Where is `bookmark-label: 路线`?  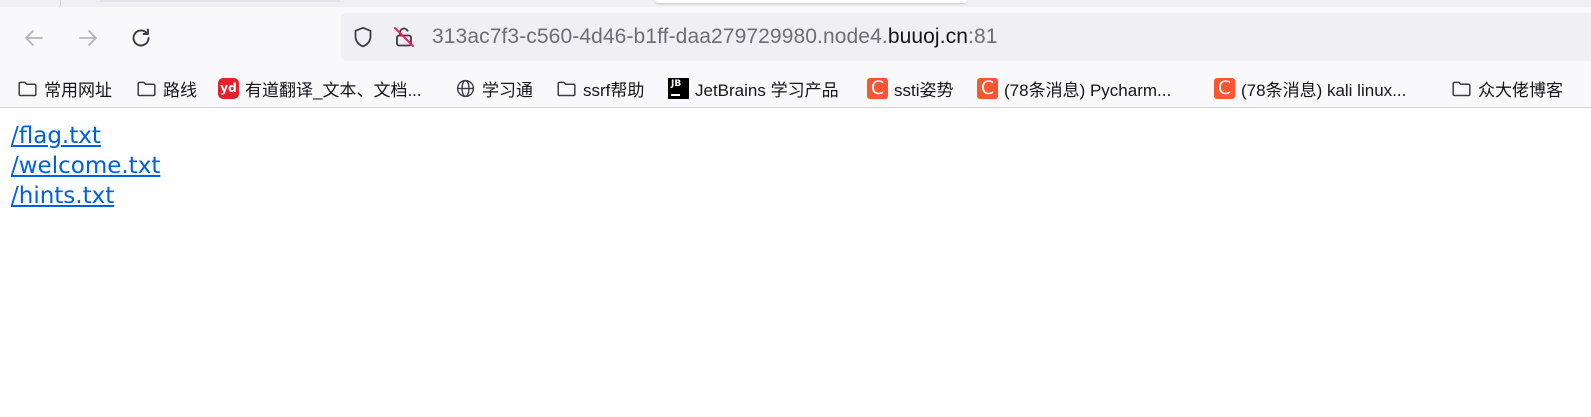
bookmark-label: 路线 is located at coordinates (180, 90).